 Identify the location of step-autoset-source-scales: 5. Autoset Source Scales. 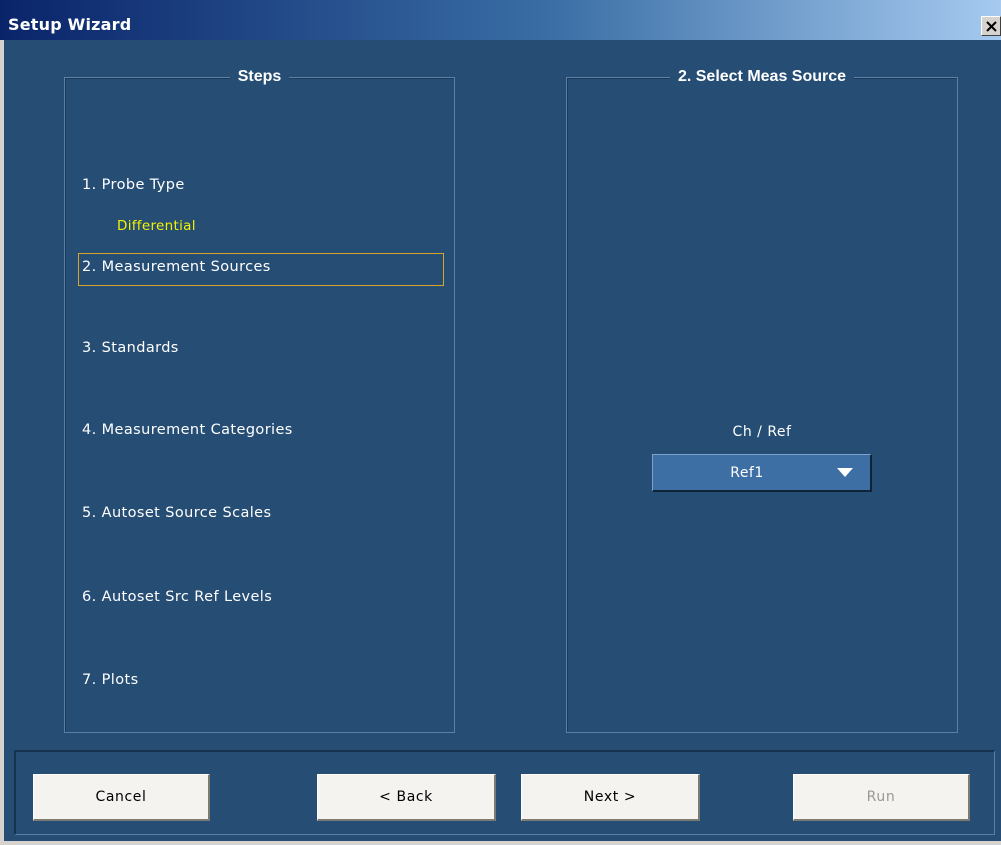
(176, 513).